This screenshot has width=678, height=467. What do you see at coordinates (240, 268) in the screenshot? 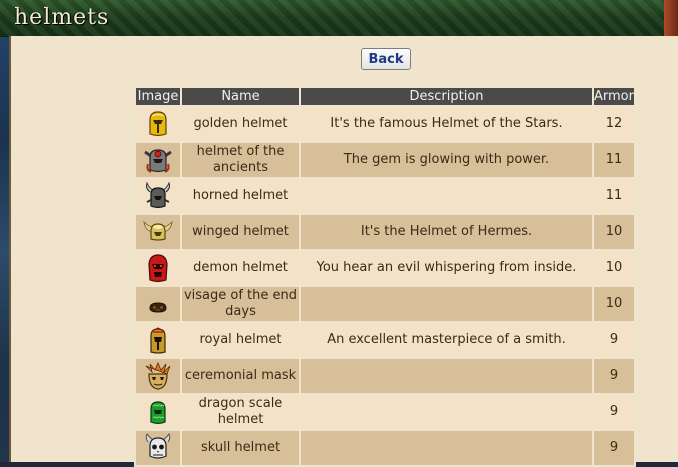
I see `item-name: demon helmet` at bounding box center [240, 268].